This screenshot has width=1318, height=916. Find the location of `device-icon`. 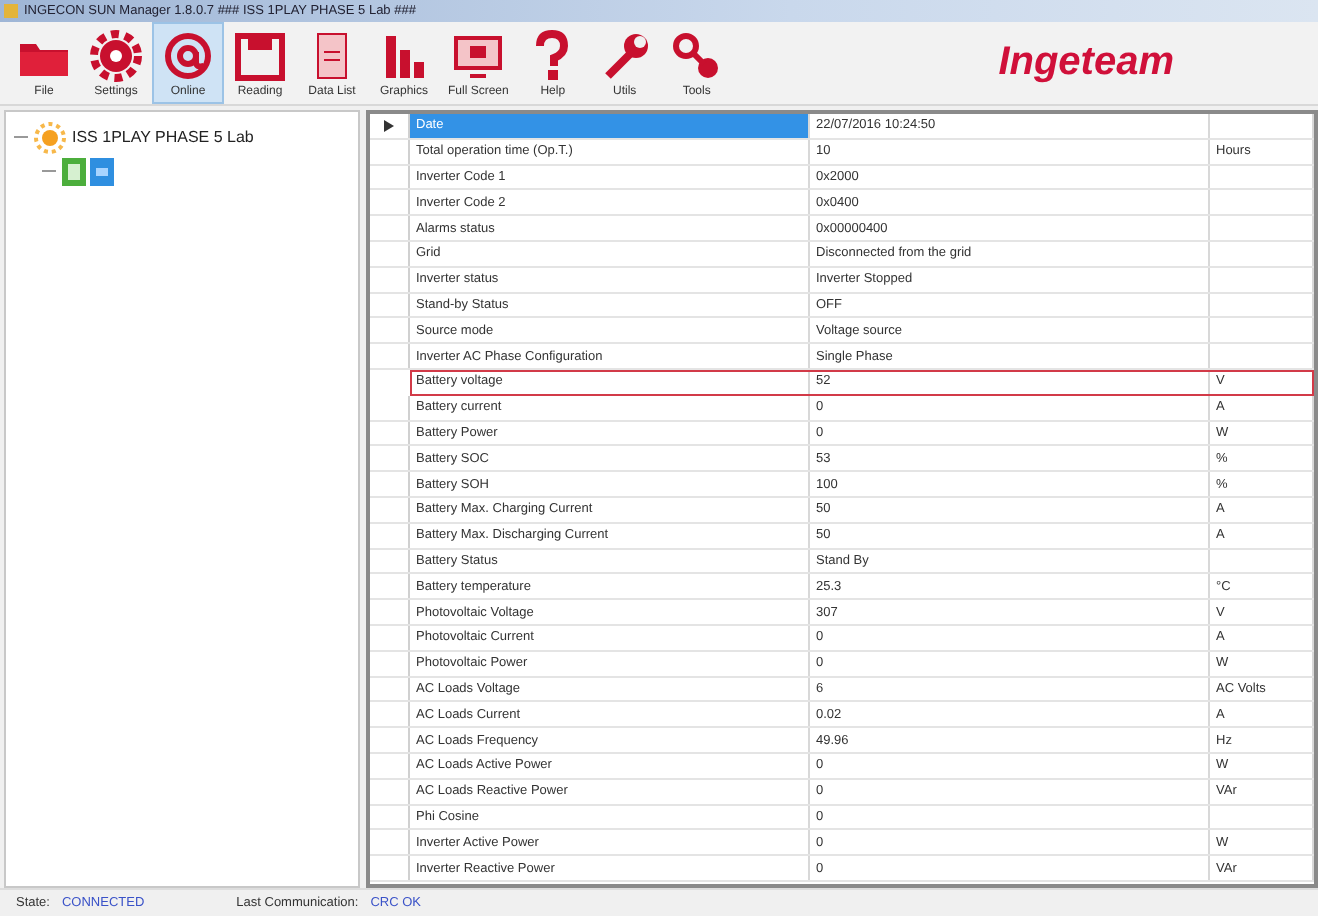

device-icon is located at coordinates (88, 171).